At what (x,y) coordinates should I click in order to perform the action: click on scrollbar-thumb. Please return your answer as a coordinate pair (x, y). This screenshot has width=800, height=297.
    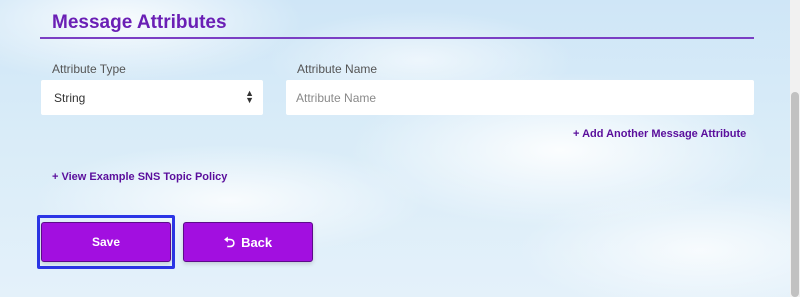
    Looking at the image, I should click on (795, 194).